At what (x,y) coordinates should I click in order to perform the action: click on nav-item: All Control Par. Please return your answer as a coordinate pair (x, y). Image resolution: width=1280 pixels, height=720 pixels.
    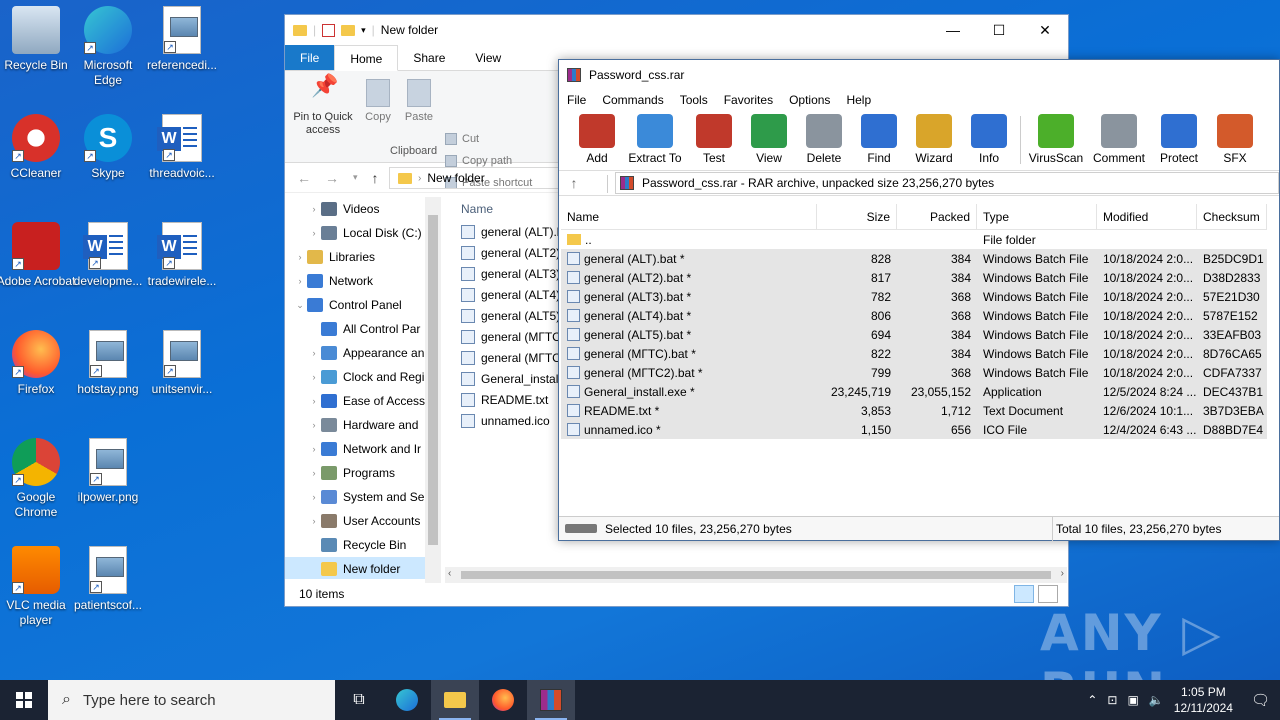
    Looking at the image, I should click on (363, 329).